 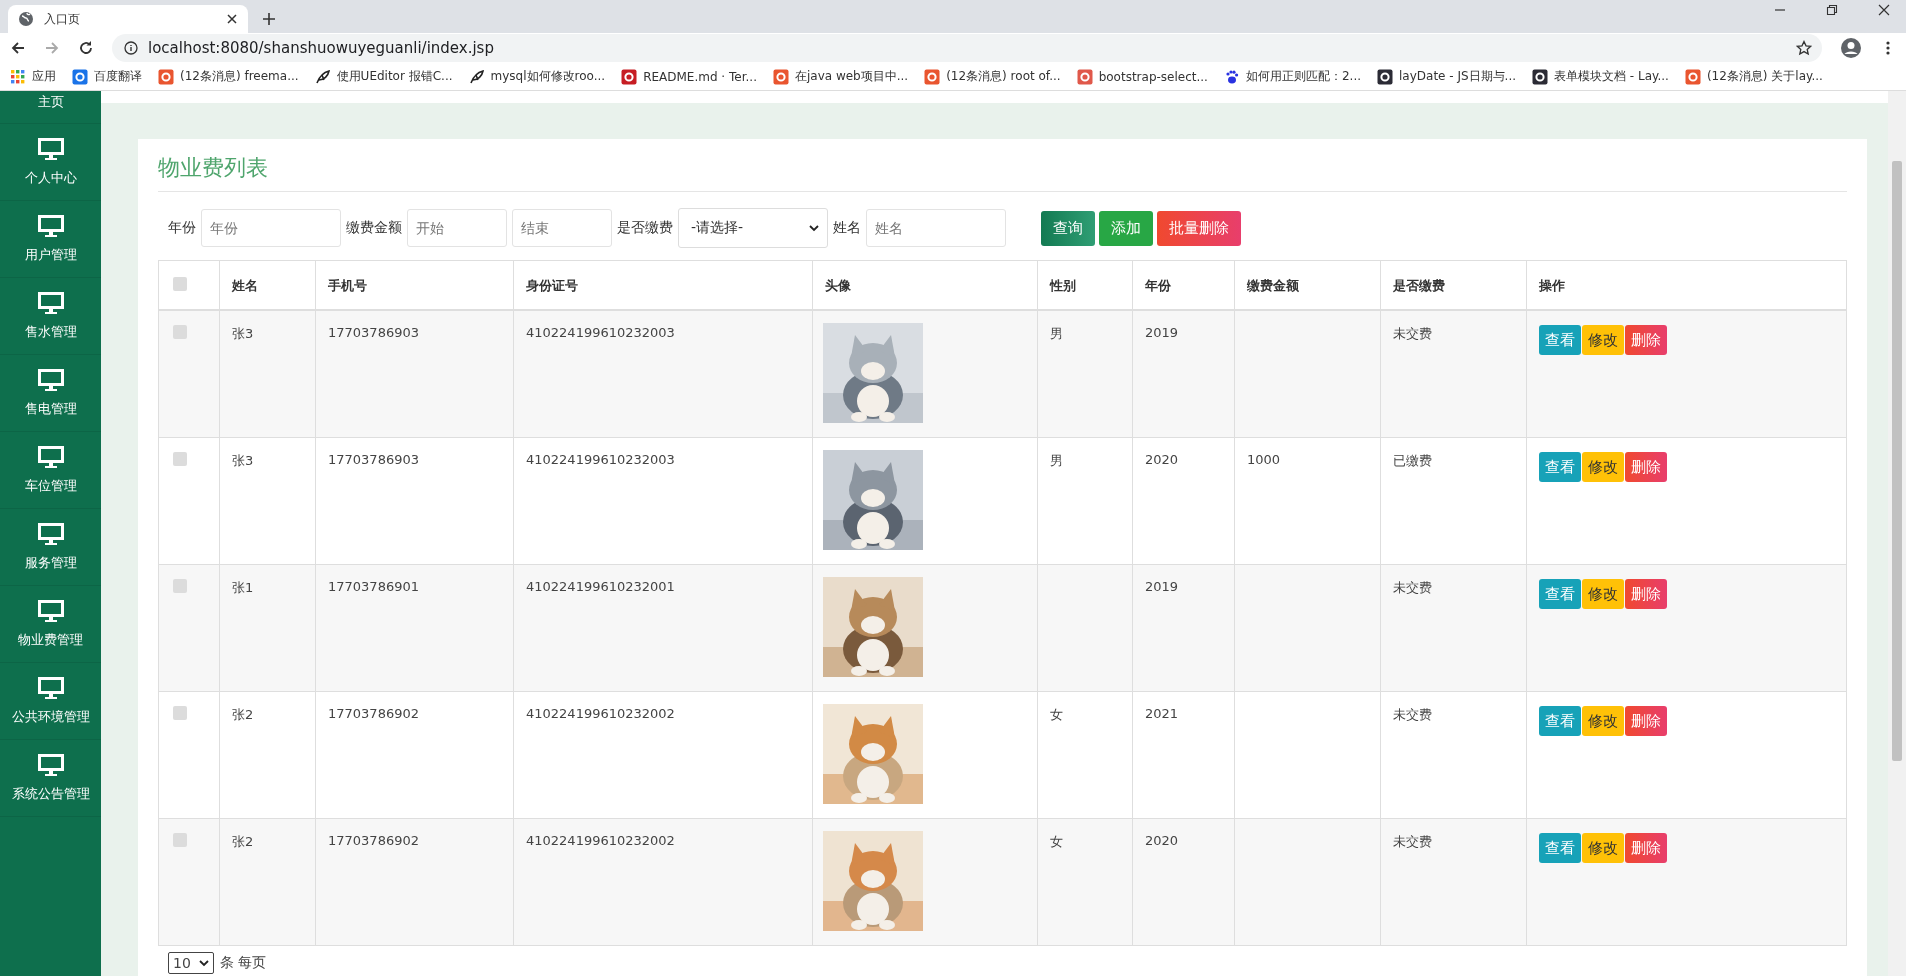 I want to click on column-header: 手机号, so click(x=347, y=285).